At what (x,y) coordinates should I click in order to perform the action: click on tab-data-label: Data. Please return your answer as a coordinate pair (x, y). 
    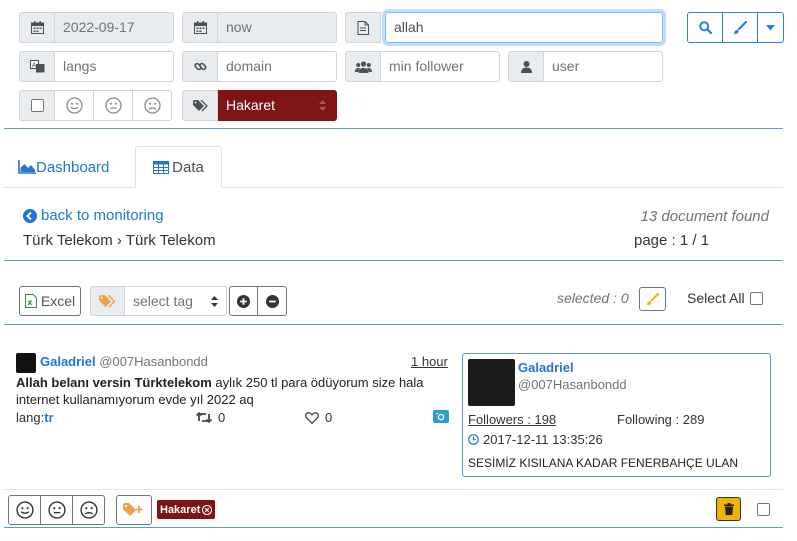
    Looking at the image, I should click on (188, 167).